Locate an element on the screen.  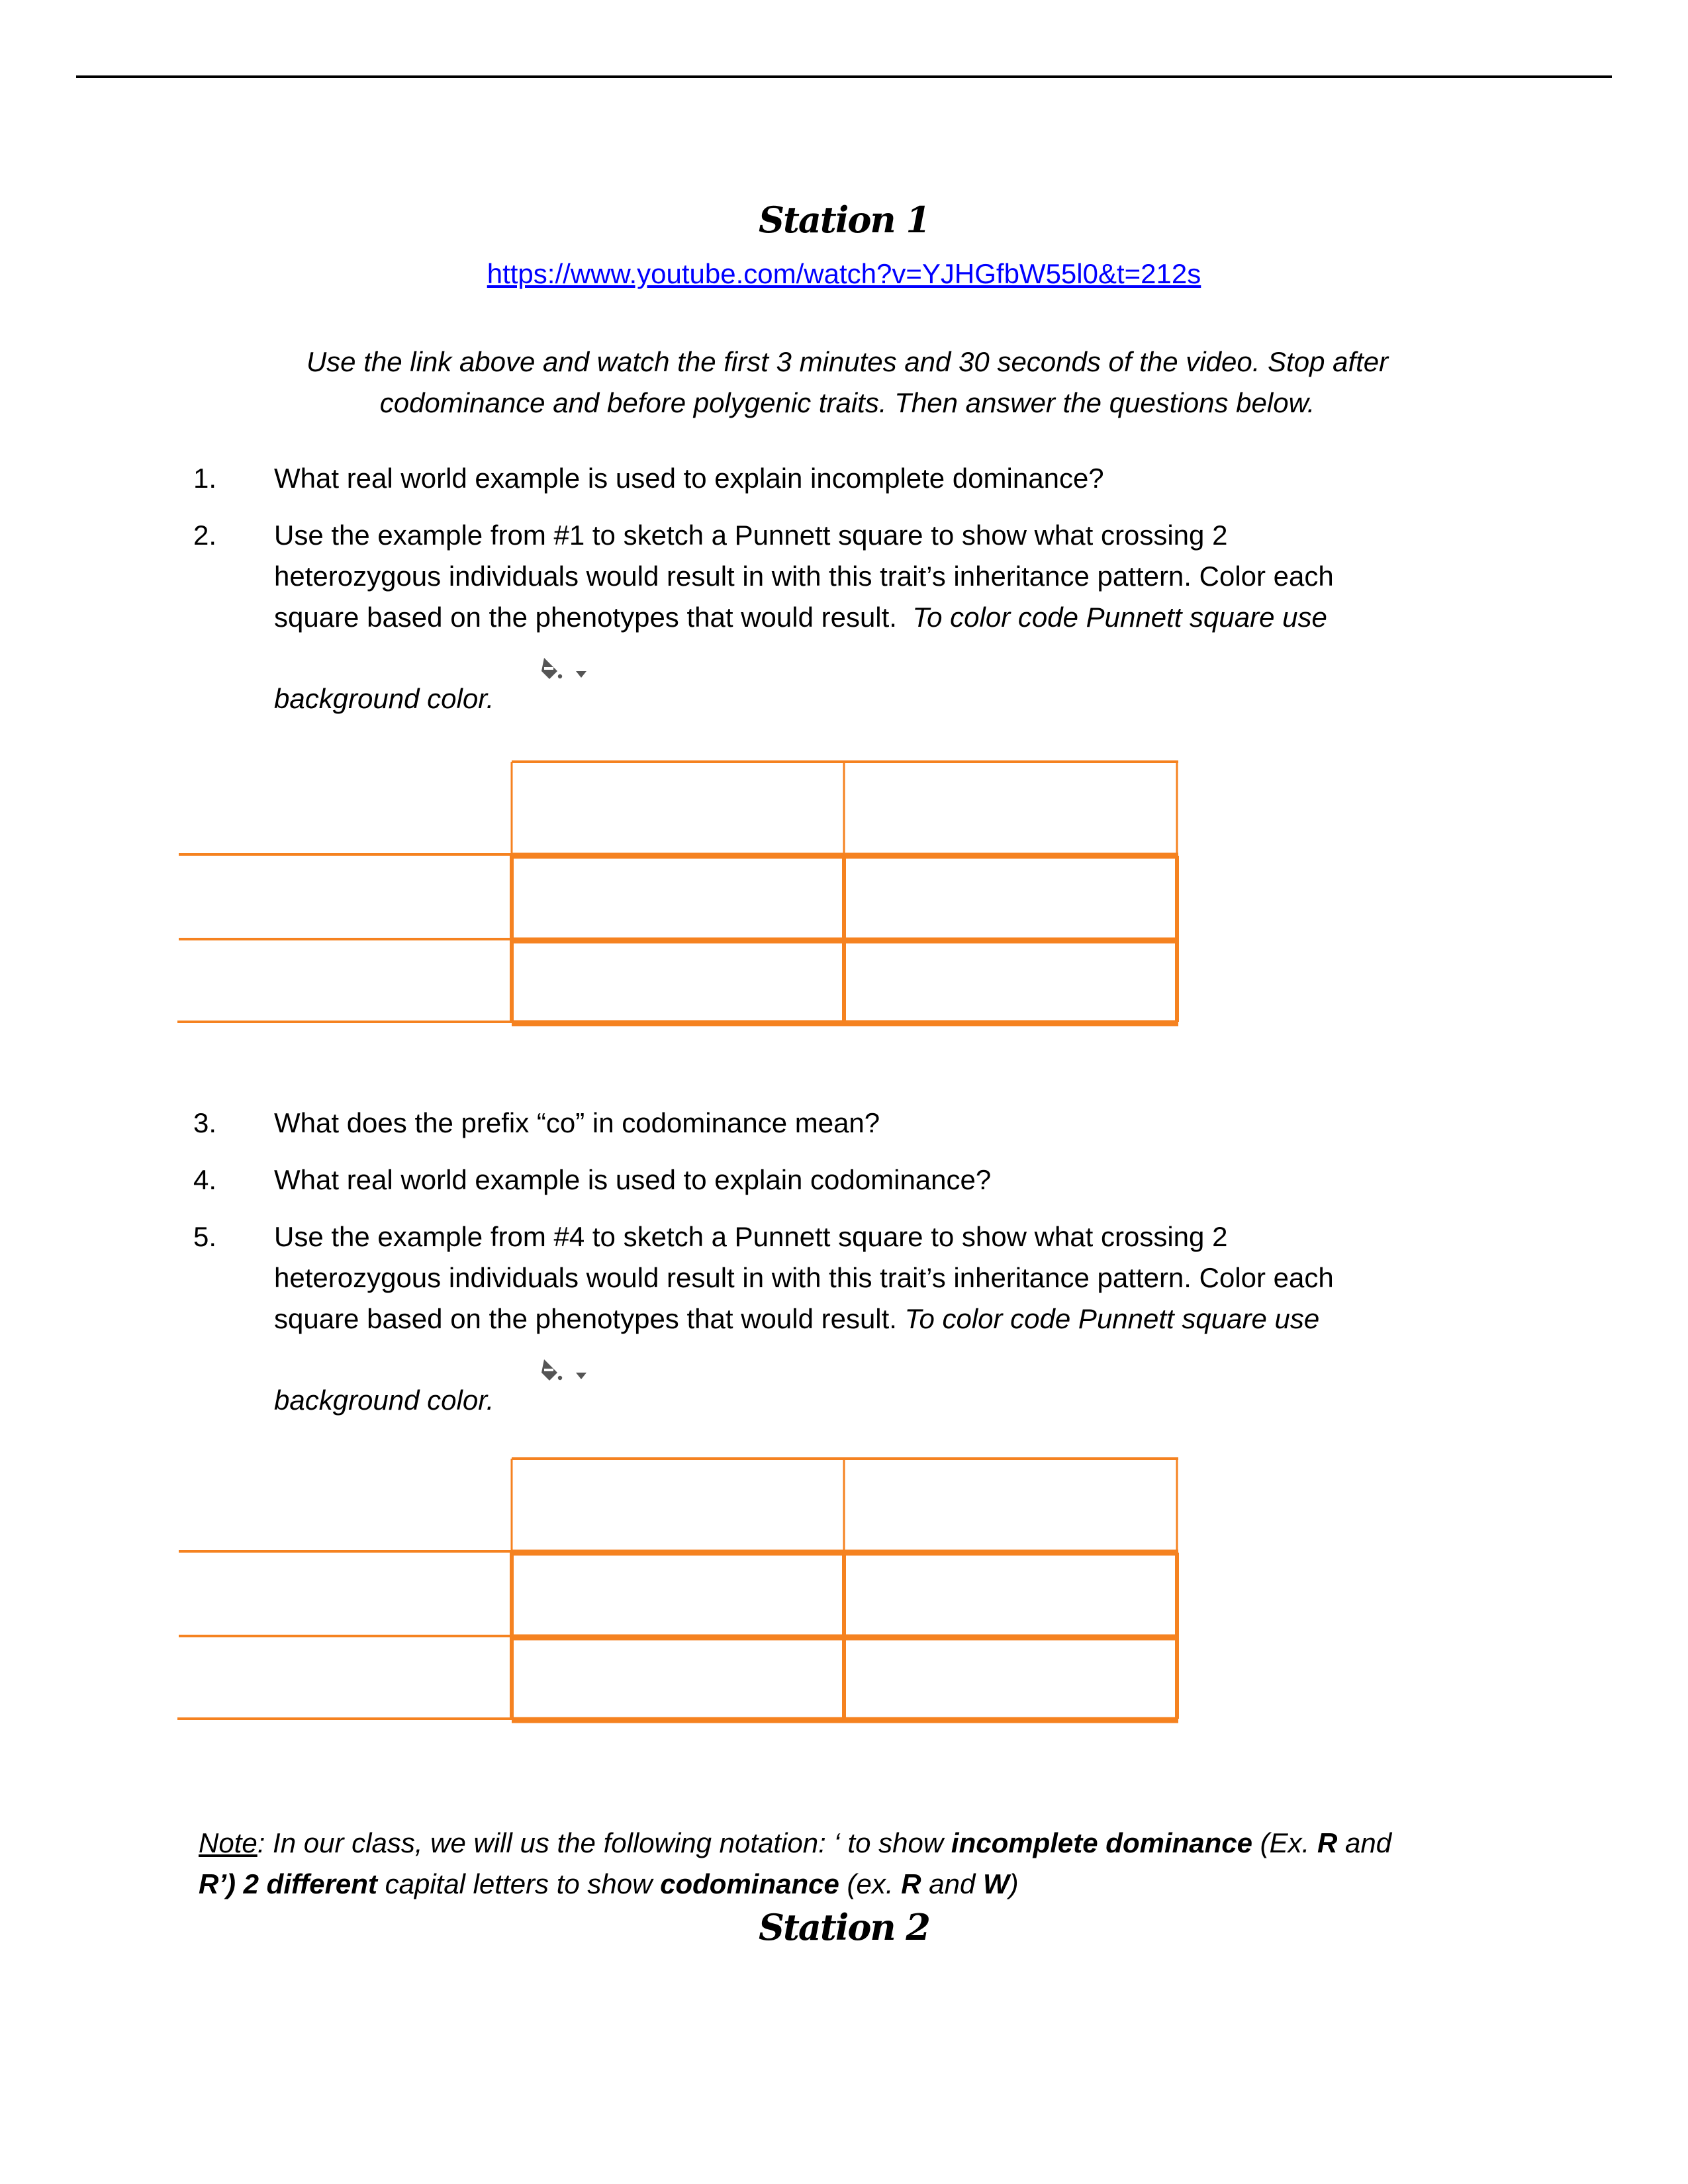
question-number: 3. is located at coordinates (205, 1122).